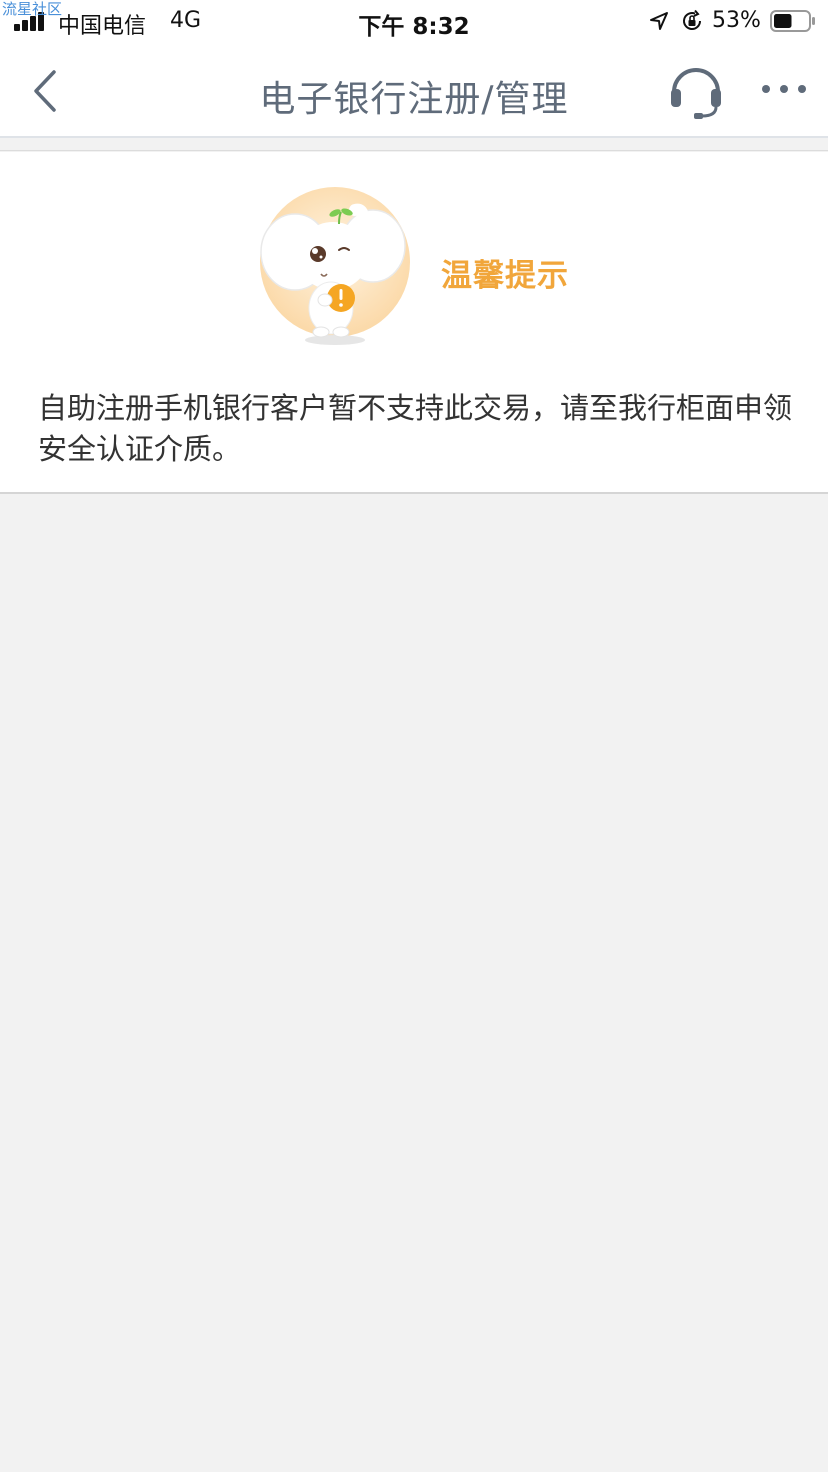 This screenshot has width=828, height=1472. I want to click on watermark-text: 流星社区, so click(32, 9).